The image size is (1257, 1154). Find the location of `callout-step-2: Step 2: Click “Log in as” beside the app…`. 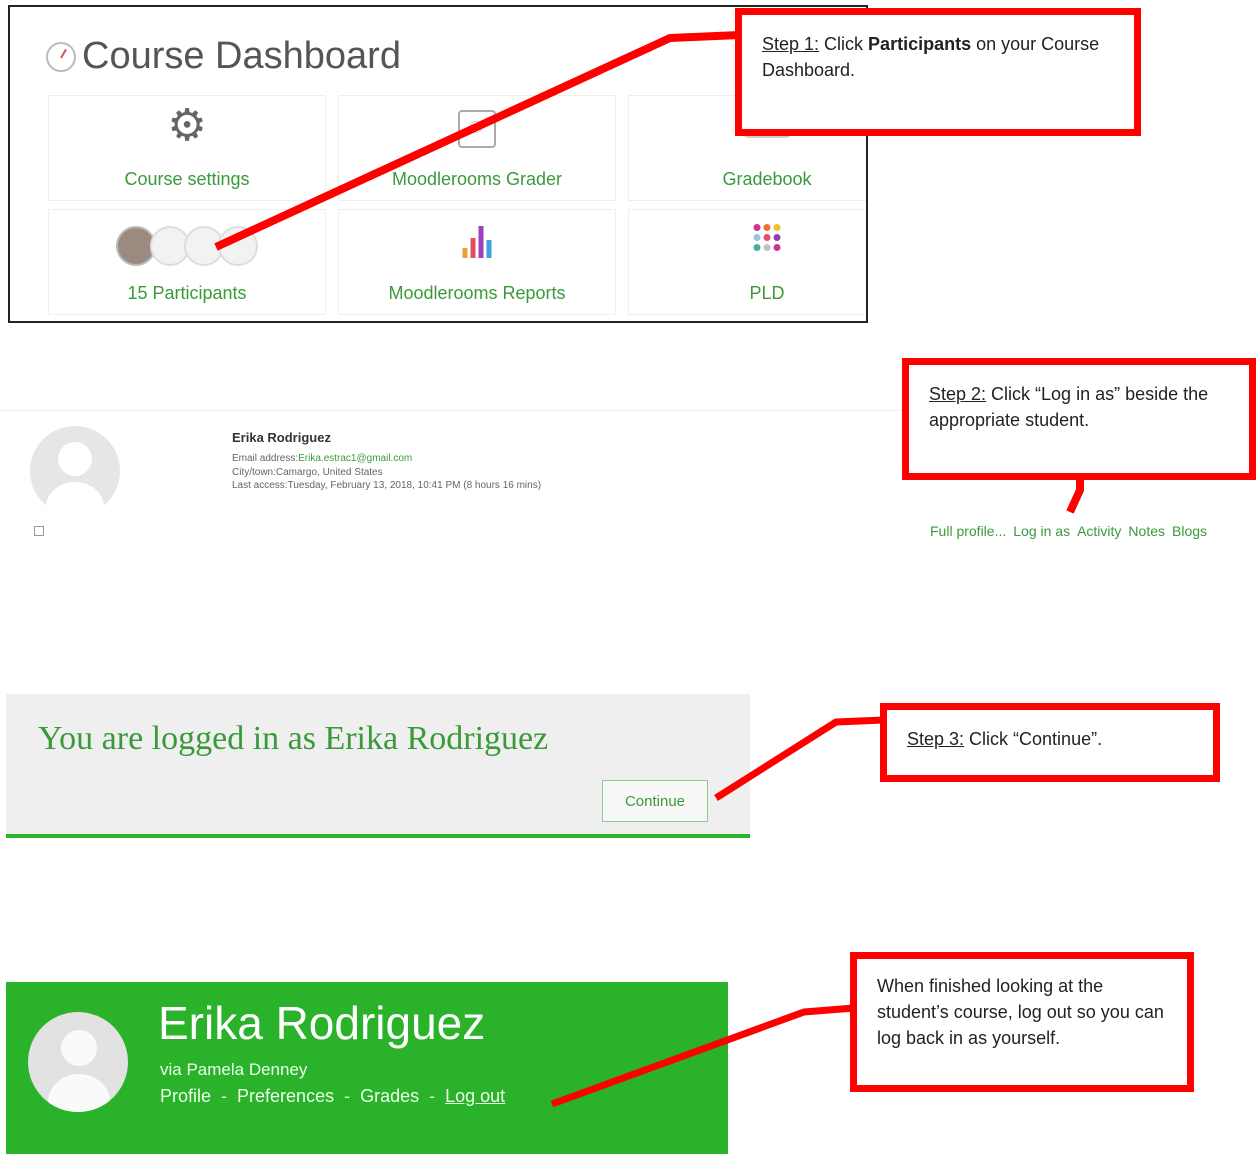

callout-step-2: Step 2: Click “Log in as” beside the app… is located at coordinates (1079, 419).